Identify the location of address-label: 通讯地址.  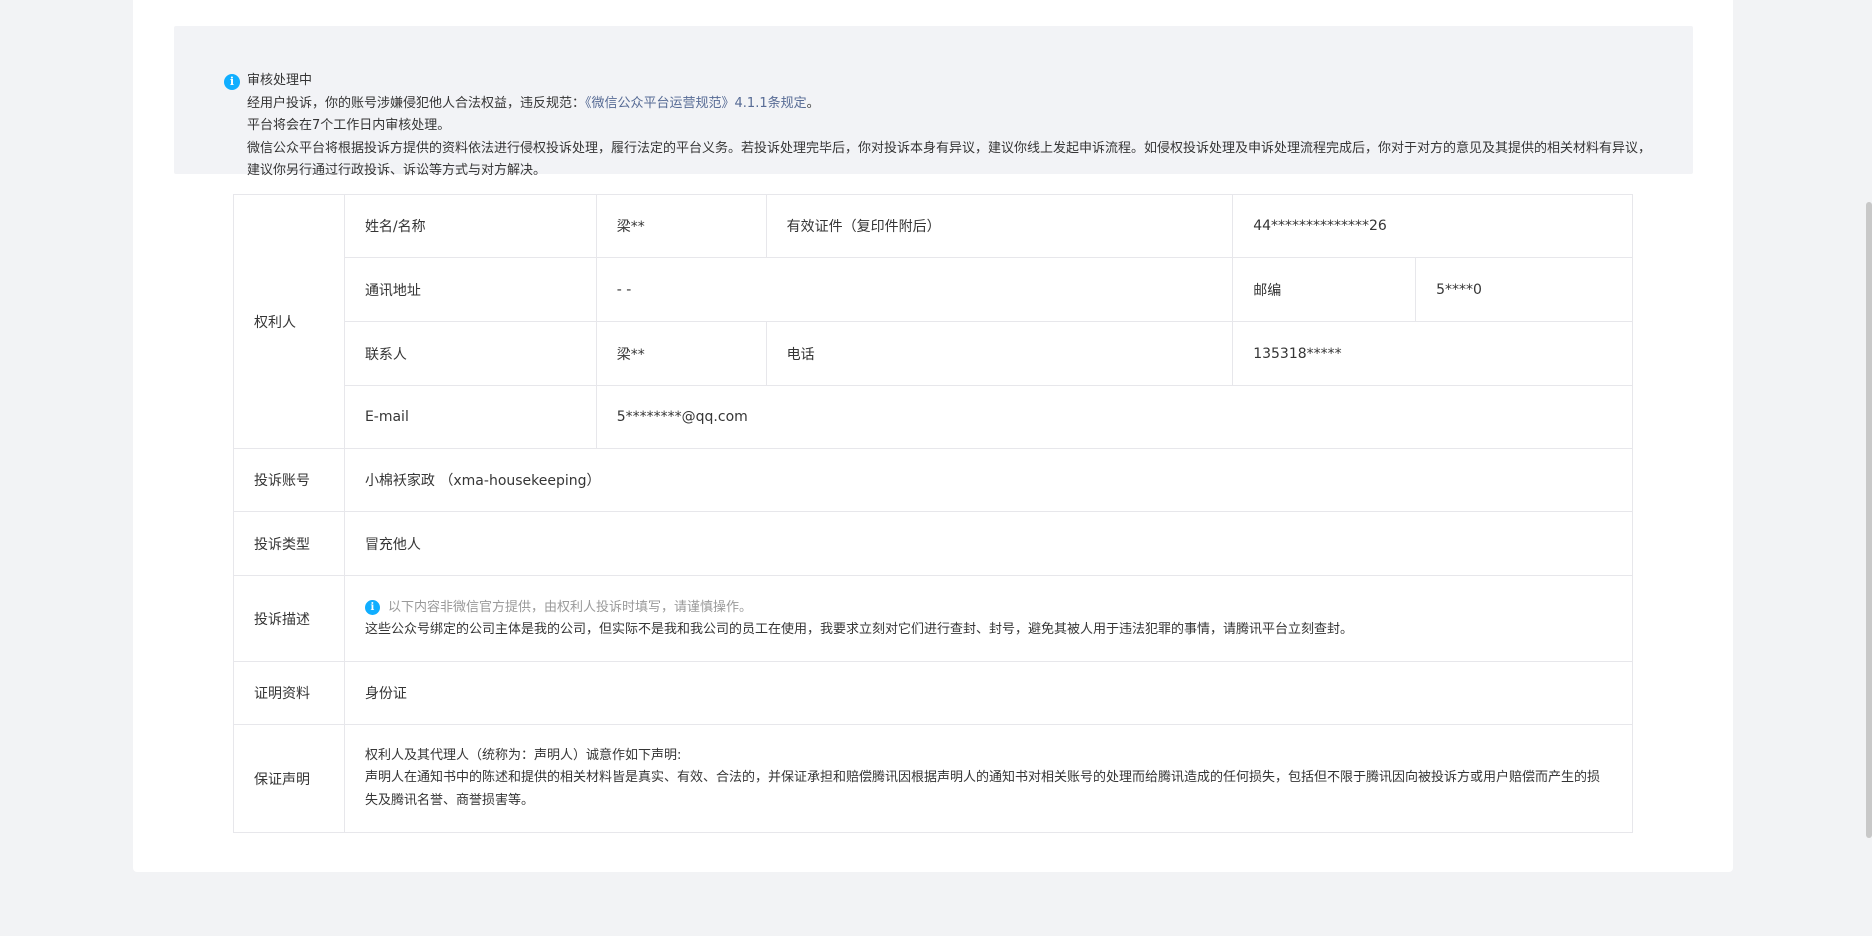
(470, 289).